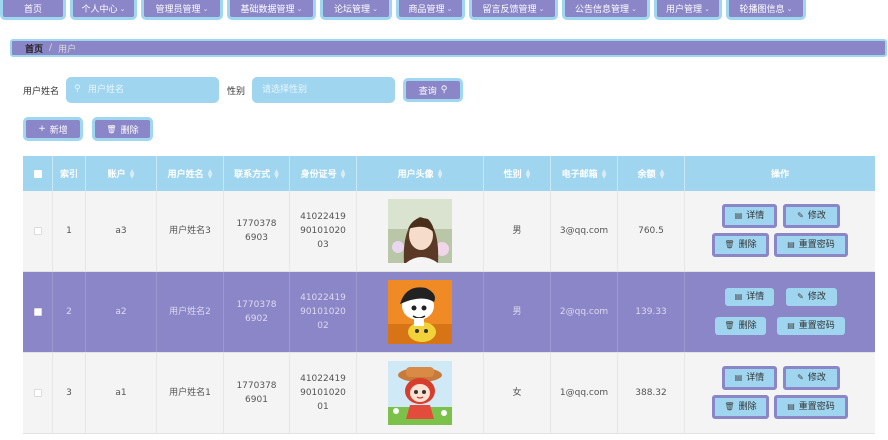  What do you see at coordinates (513, 10) in the screenshot?
I see `nav-item-feedback: 留言反馈管理 ⌄` at bounding box center [513, 10].